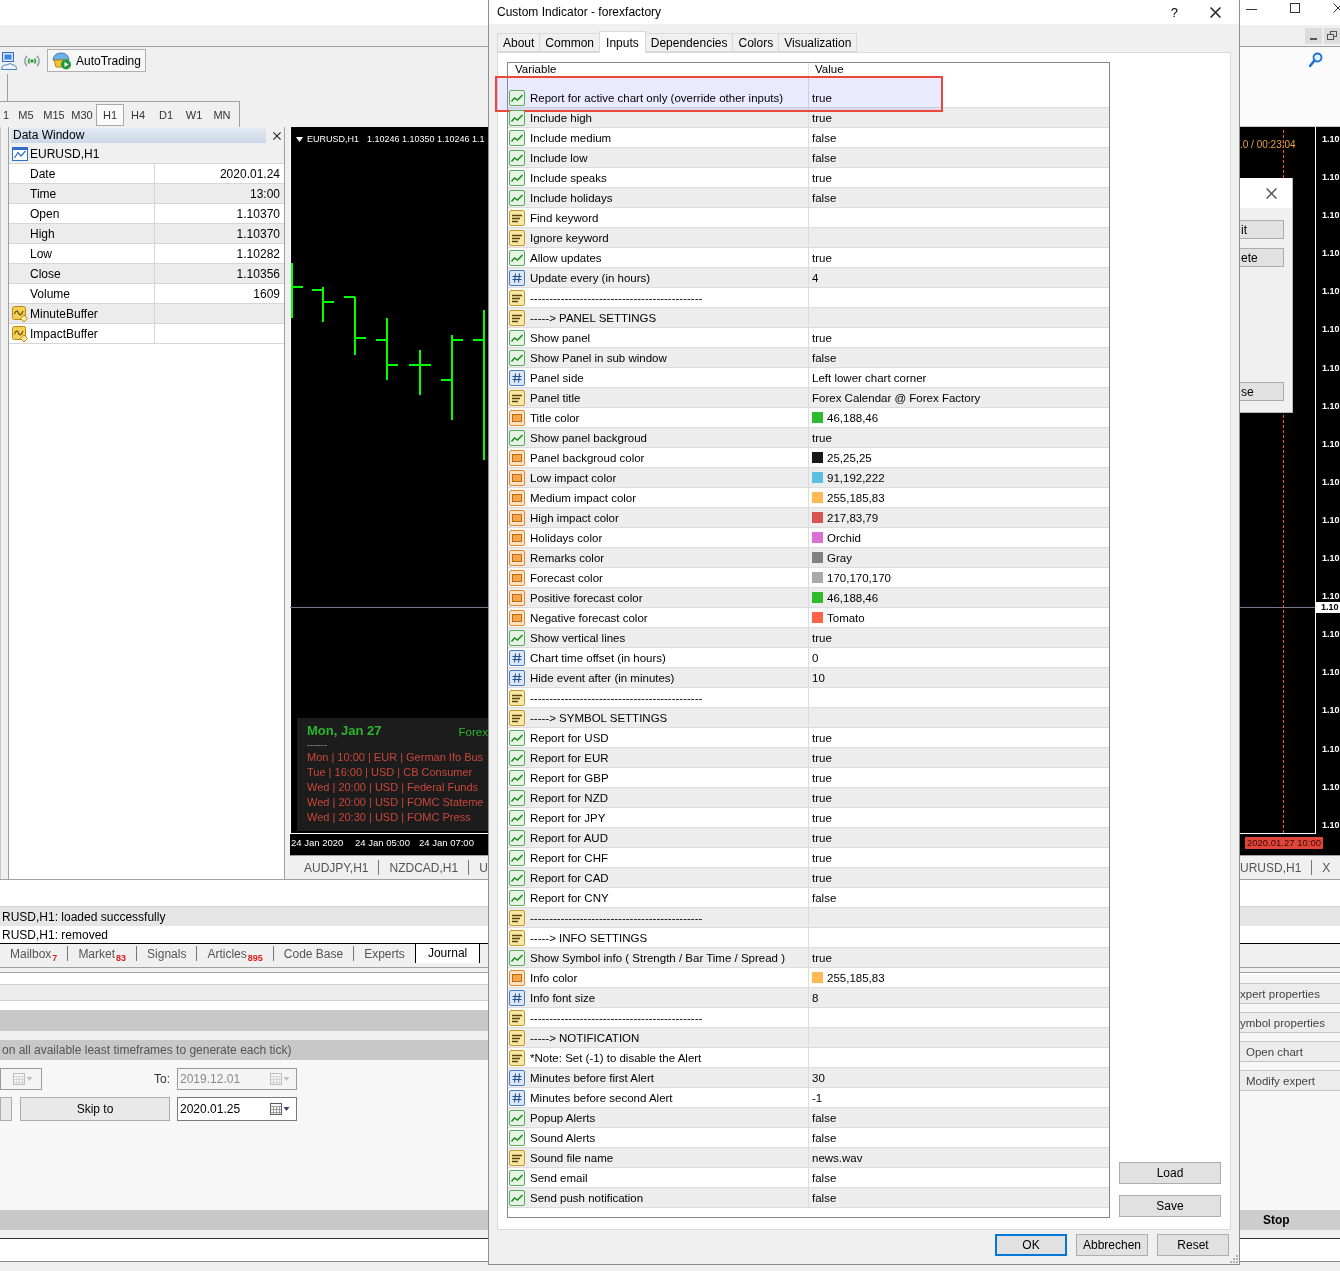  What do you see at coordinates (808, 1038) in the screenshot?
I see `table-row: -----> NOTIFICATION` at bounding box center [808, 1038].